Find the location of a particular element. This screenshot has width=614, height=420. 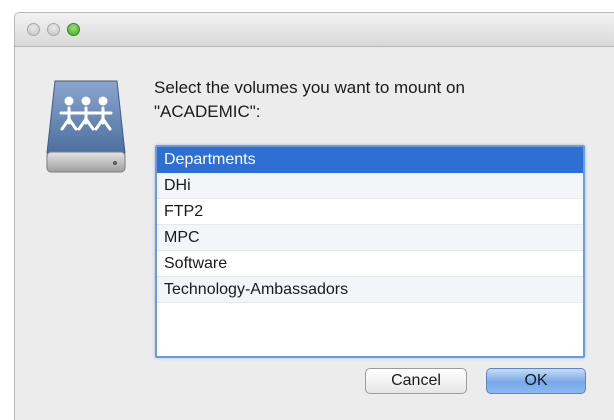

zoom-window-button is located at coordinates (73, 29).